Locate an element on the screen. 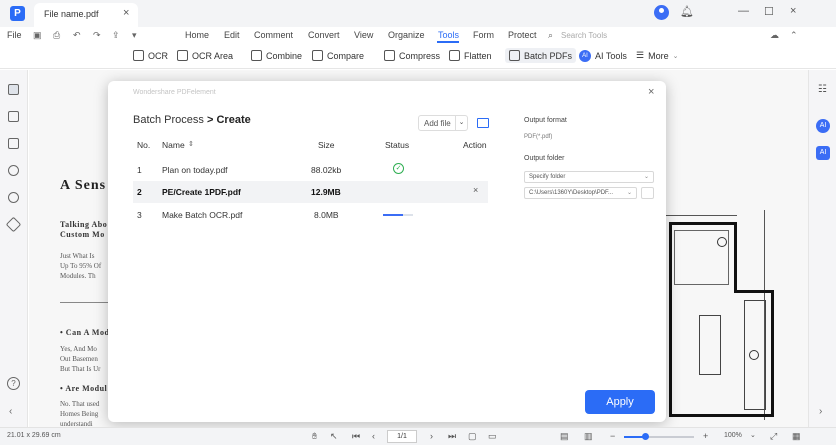  compress-button: Compress is located at coordinates (412, 55).